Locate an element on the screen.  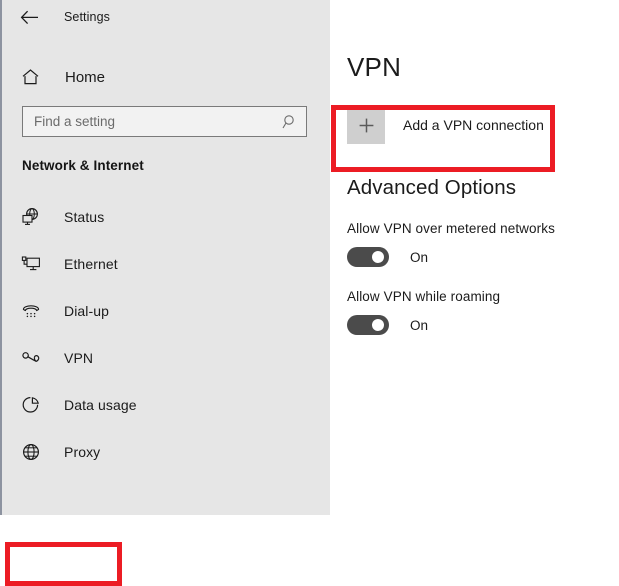
add-vpn-connection-button: Add a VPN connection is located at coordinates (445, 125).